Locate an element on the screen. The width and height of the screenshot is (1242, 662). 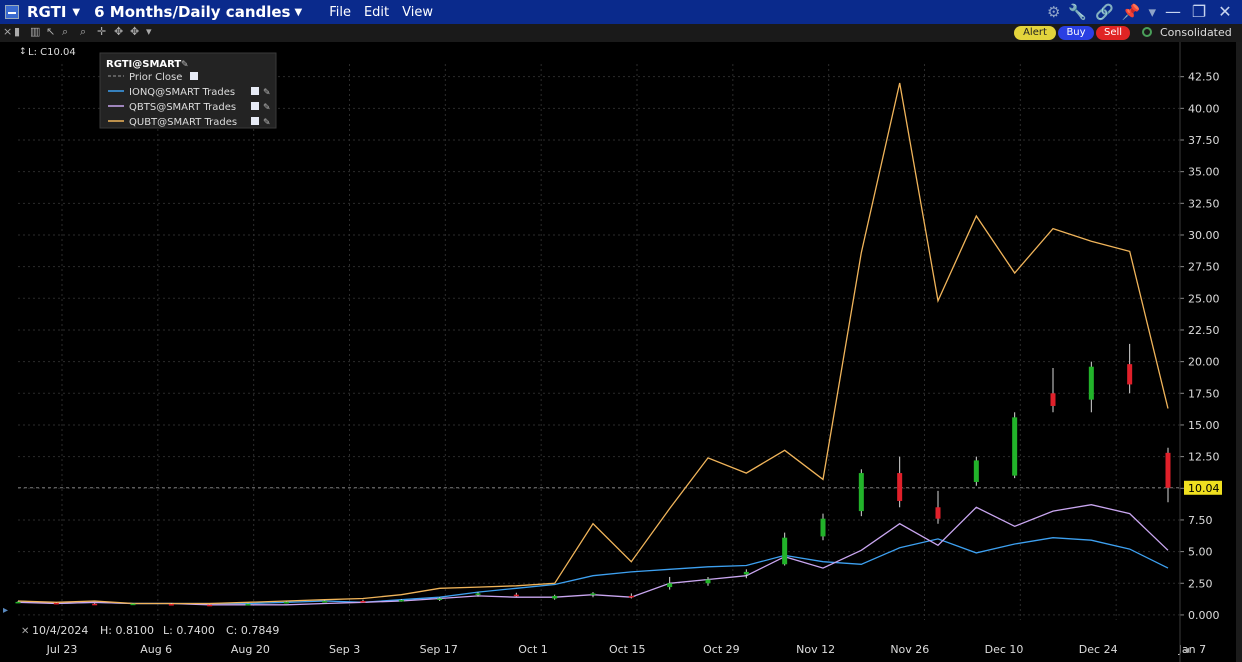
menu-view: View is located at coordinates (417, 12).